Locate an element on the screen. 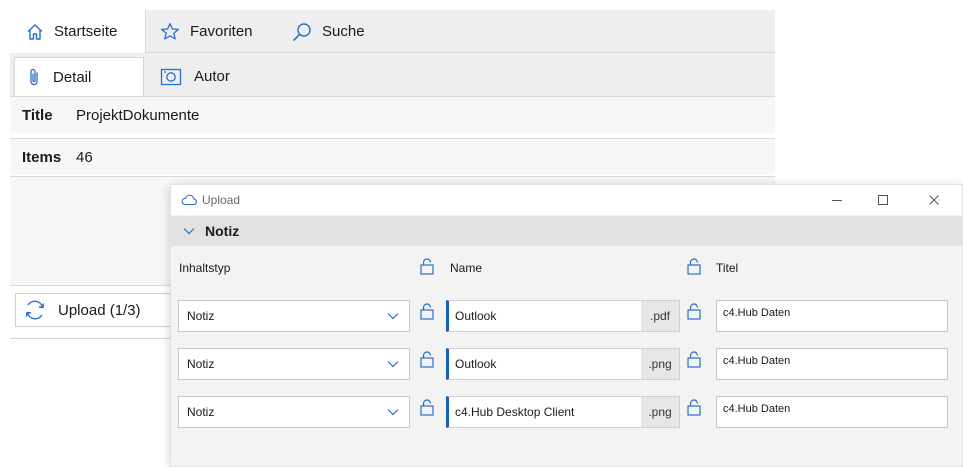 Image resolution: width=963 pixels, height=467 pixels. detail-tabs: Detail Autor is located at coordinates (392, 74).